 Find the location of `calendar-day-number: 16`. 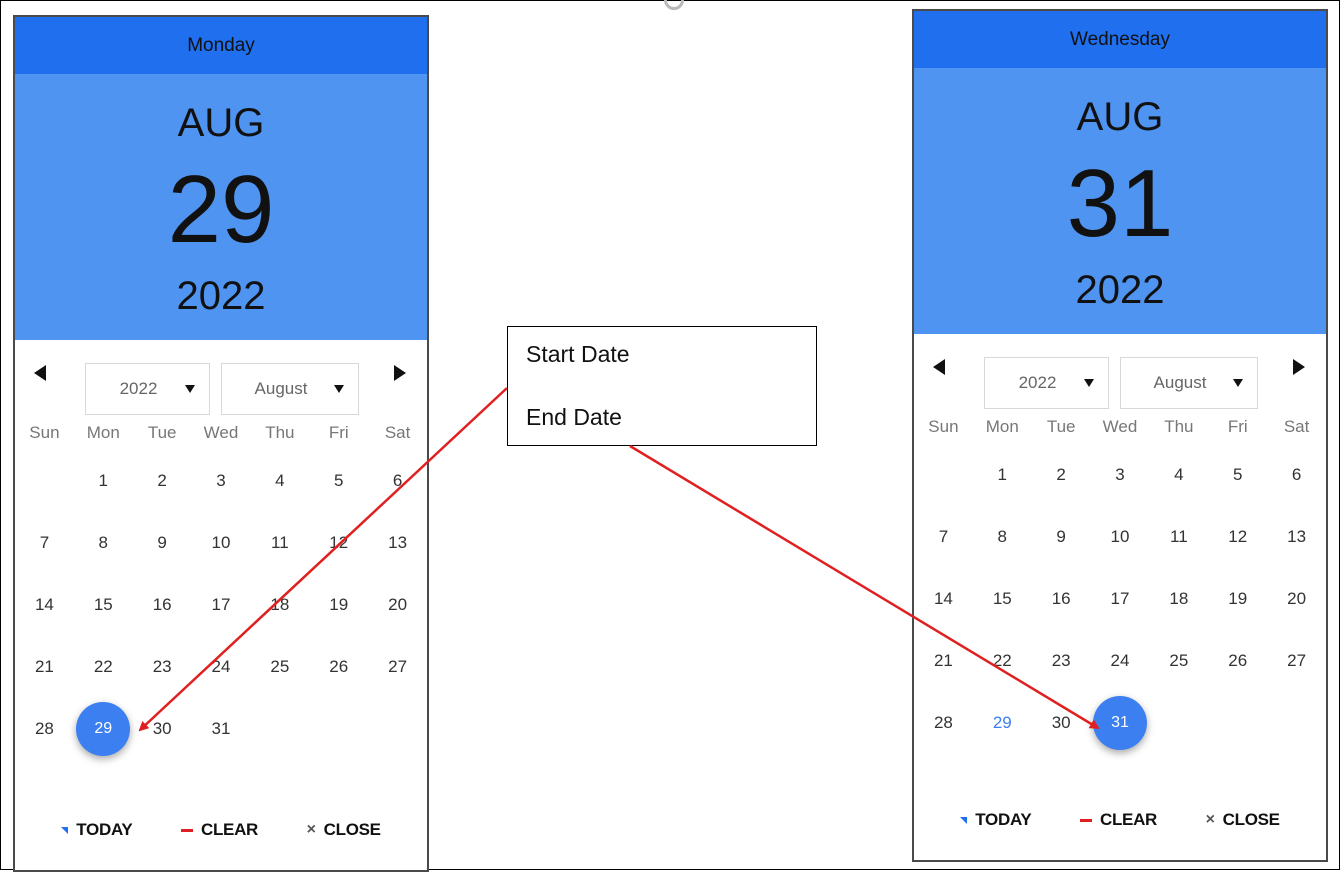

calendar-day-number: 16 is located at coordinates (162, 604).